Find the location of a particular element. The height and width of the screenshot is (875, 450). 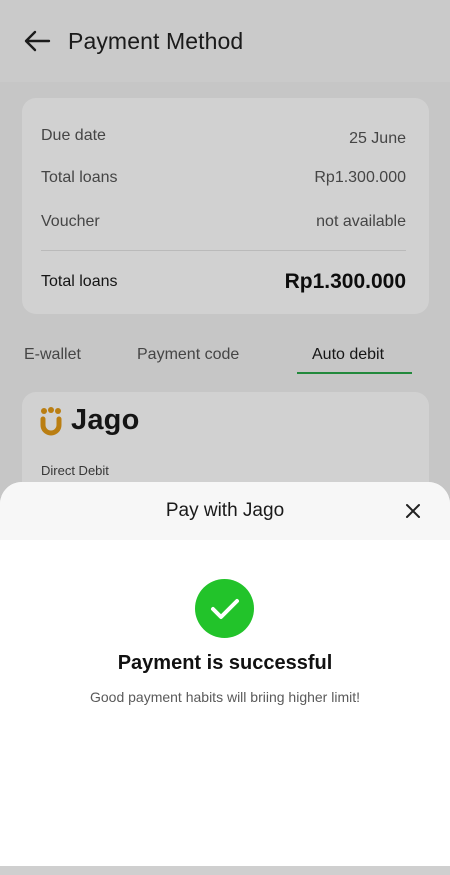

close-button is located at coordinates (413, 511).